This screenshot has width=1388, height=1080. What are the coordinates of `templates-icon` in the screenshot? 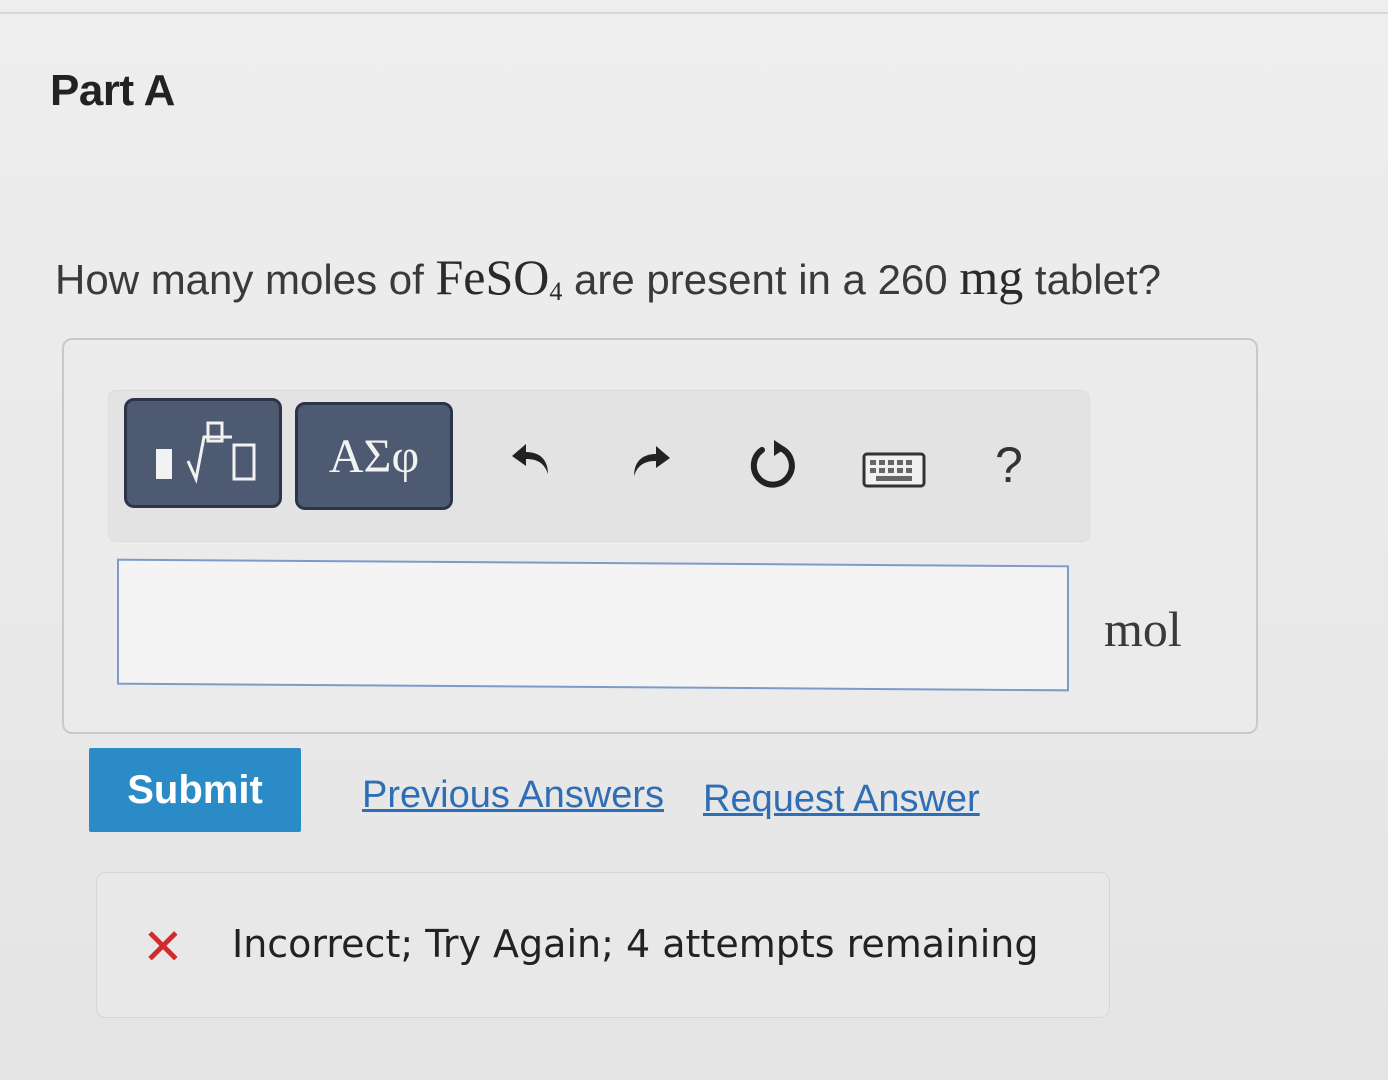 It's located at (206, 452).